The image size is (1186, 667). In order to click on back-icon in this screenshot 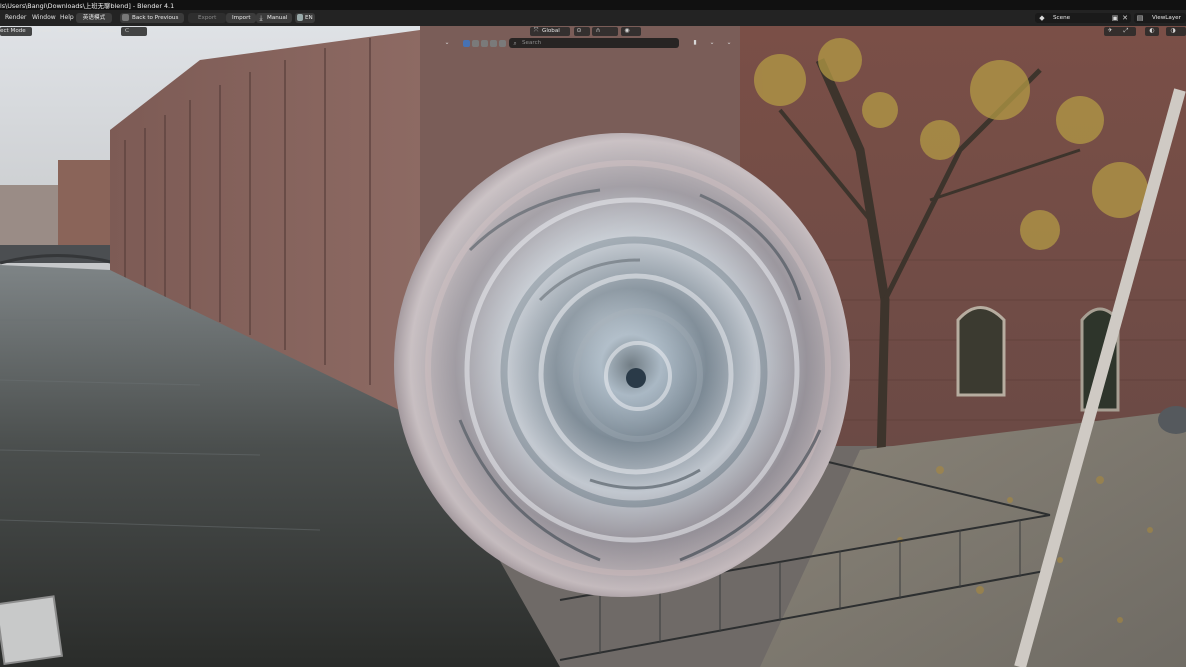, I will do `click(125, 17)`.